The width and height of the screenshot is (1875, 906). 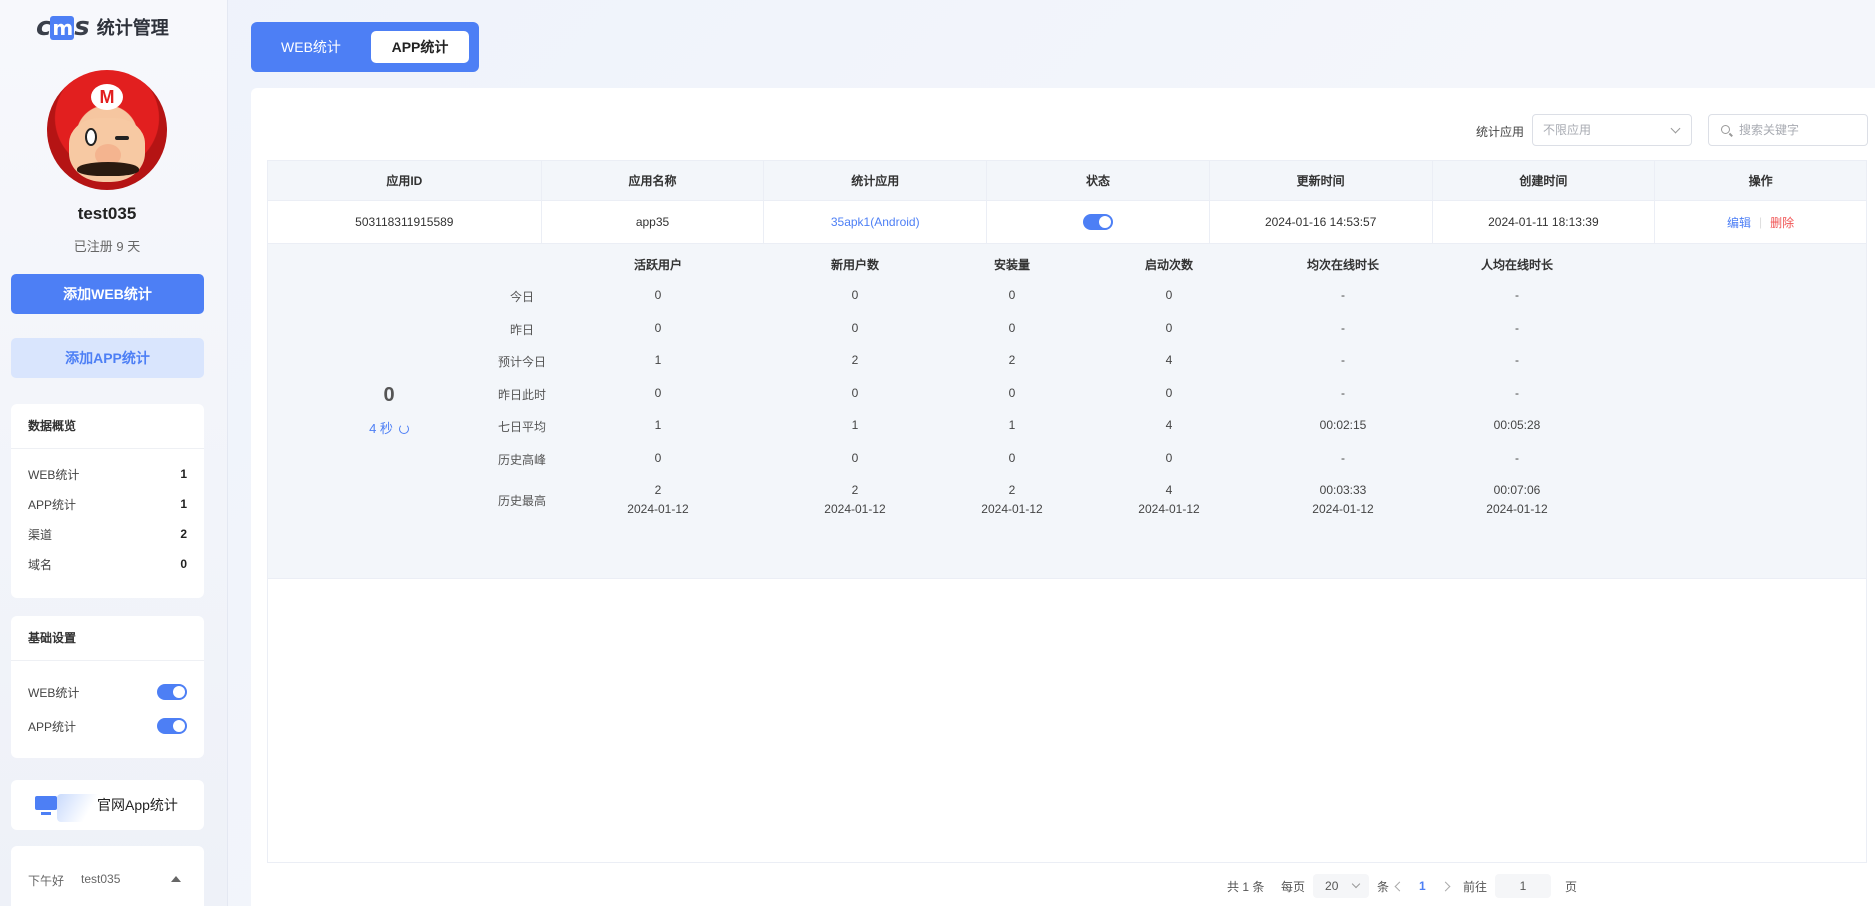 What do you see at coordinates (172, 726) in the screenshot?
I see `app-stat-toggle` at bounding box center [172, 726].